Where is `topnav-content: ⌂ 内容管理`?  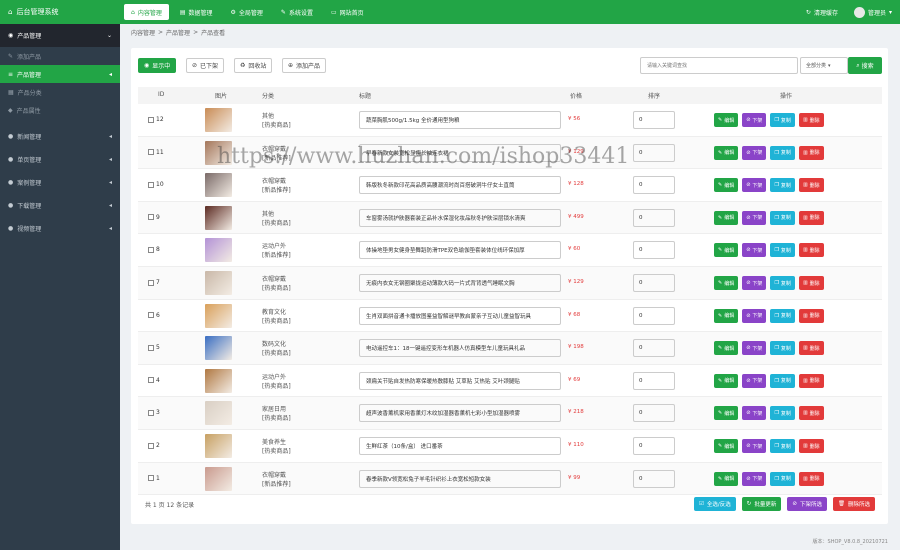
topnav-content: ⌂ 内容管理 is located at coordinates (146, 12).